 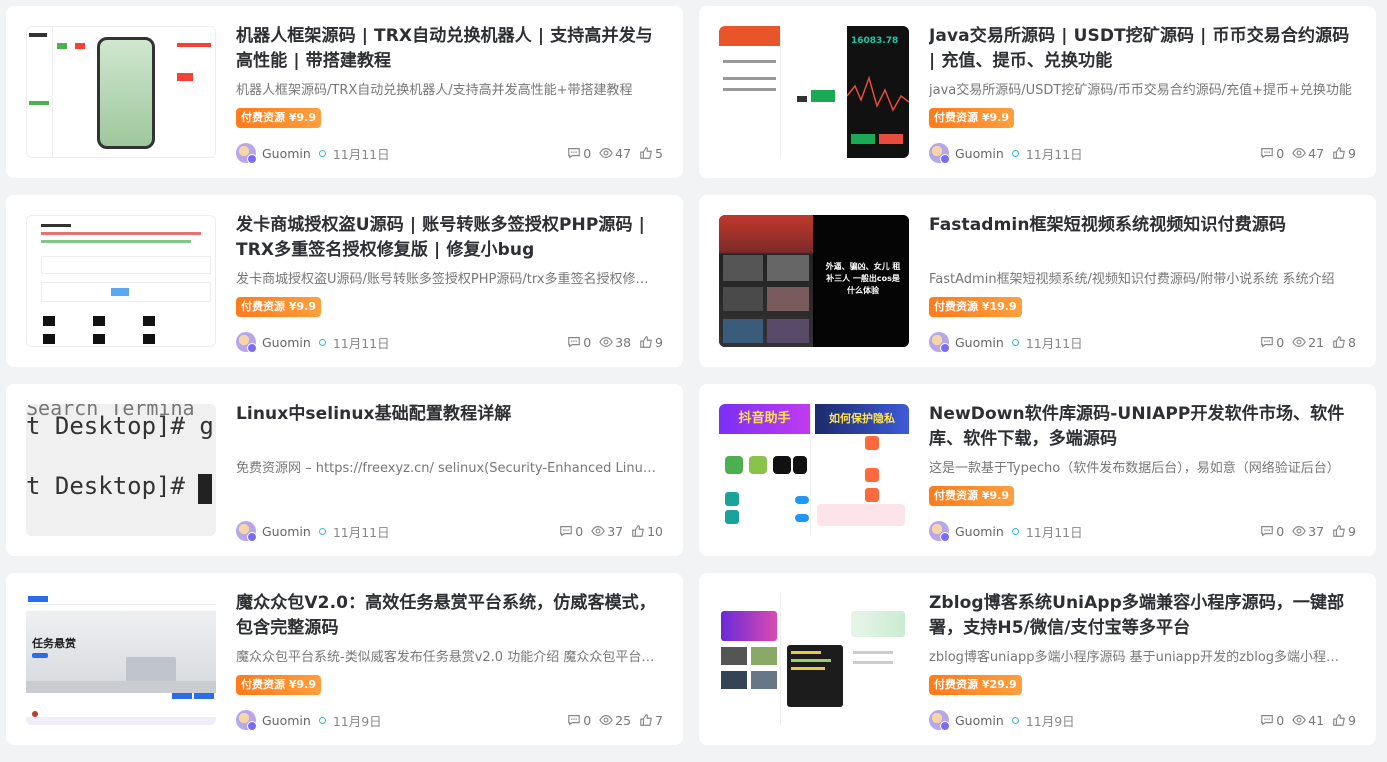 I want to click on post-title: 机器人框架源码 | TRX自动兑换机器人 | 支持高并发与高性能 | 带搭建教程, so click(x=449, y=49).